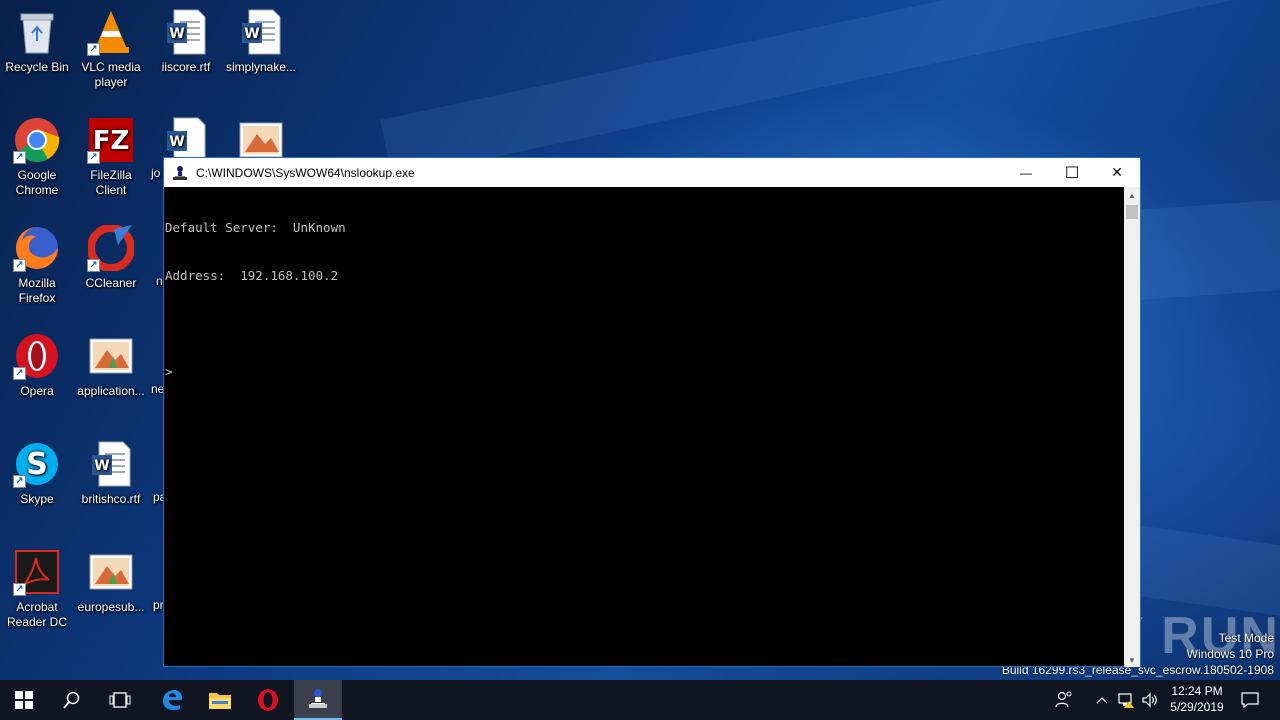  Describe the element at coordinates (37, 248) in the screenshot. I see `firefox-icon: ↗` at that location.